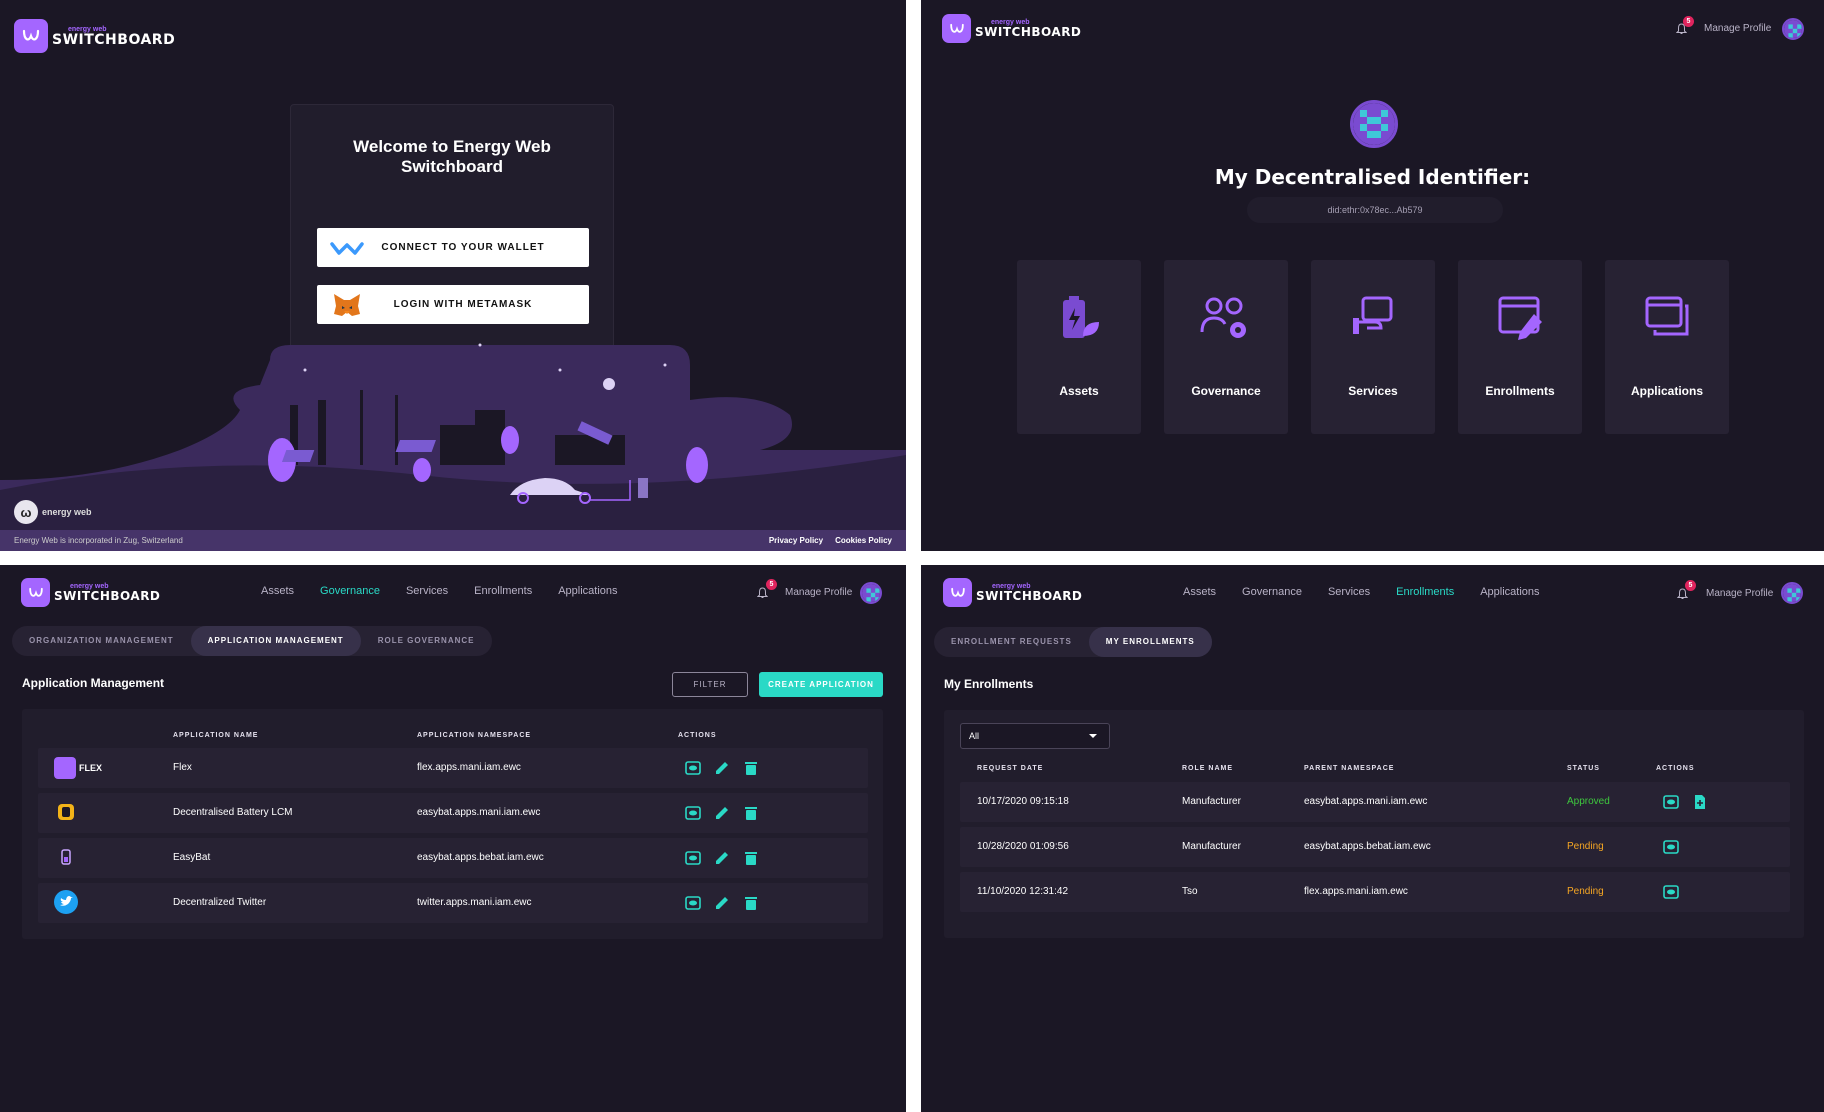 The height and width of the screenshot is (1112, 1824). I want to click on tile-governance: Governance, so click(1226, 347).